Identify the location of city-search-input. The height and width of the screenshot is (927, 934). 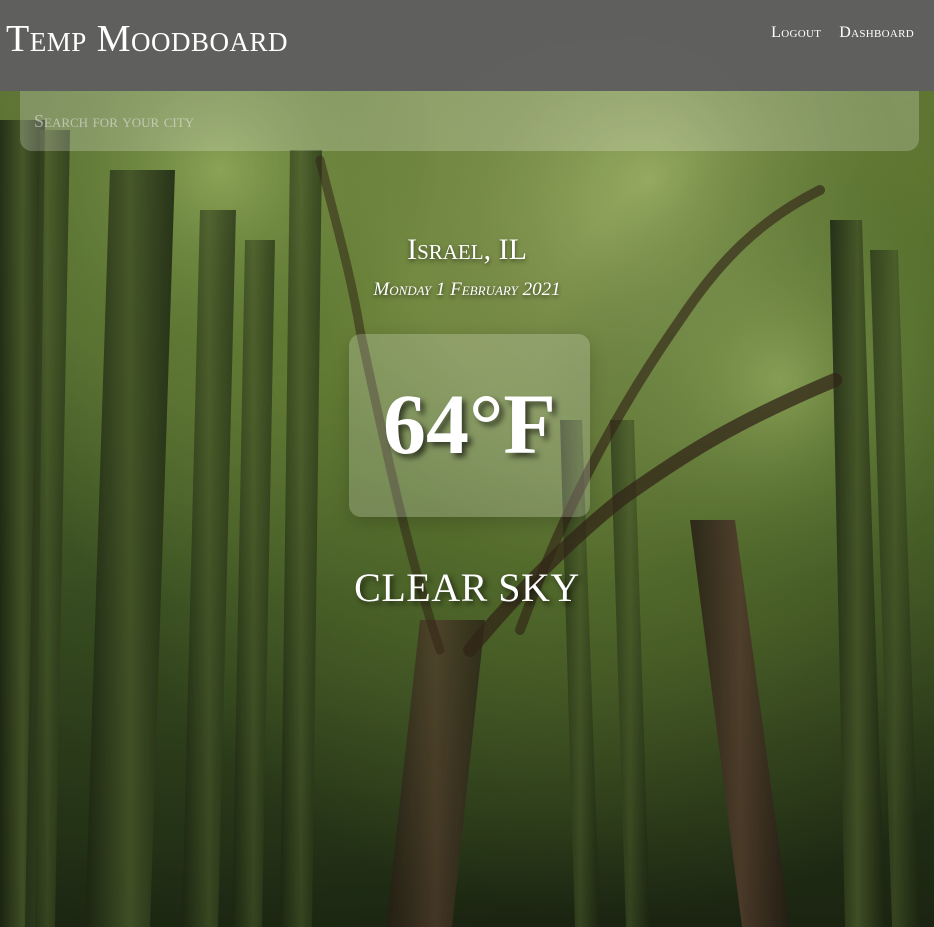
(469, 121).